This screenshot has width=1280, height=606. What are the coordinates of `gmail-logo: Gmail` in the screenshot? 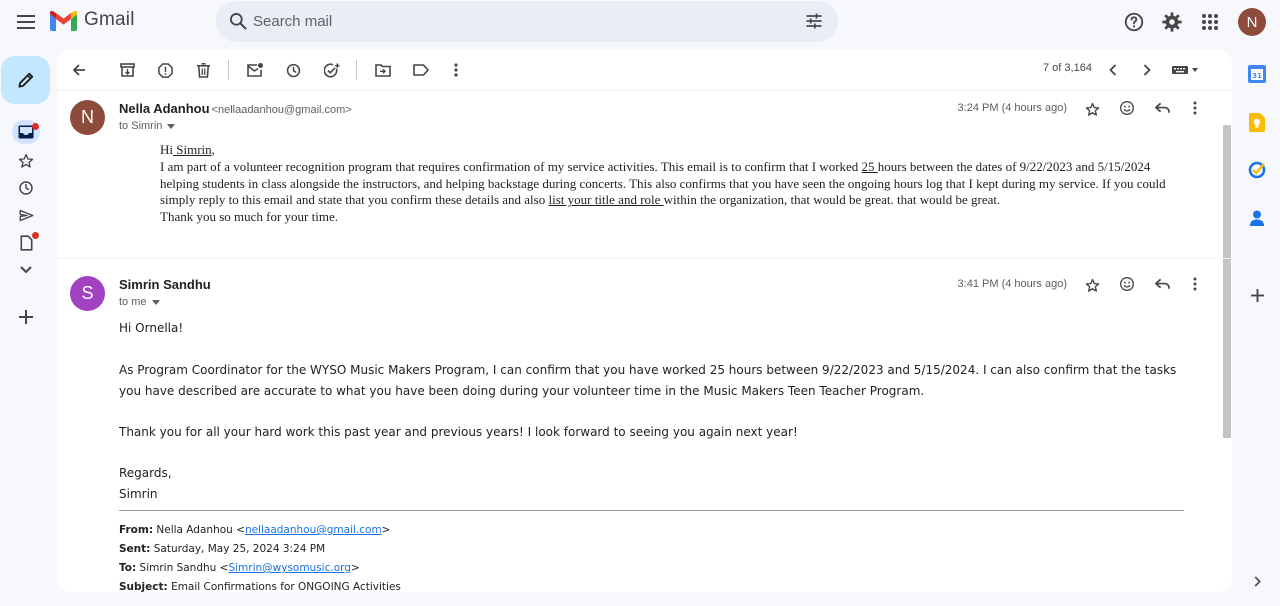 It's located at (92, 20).